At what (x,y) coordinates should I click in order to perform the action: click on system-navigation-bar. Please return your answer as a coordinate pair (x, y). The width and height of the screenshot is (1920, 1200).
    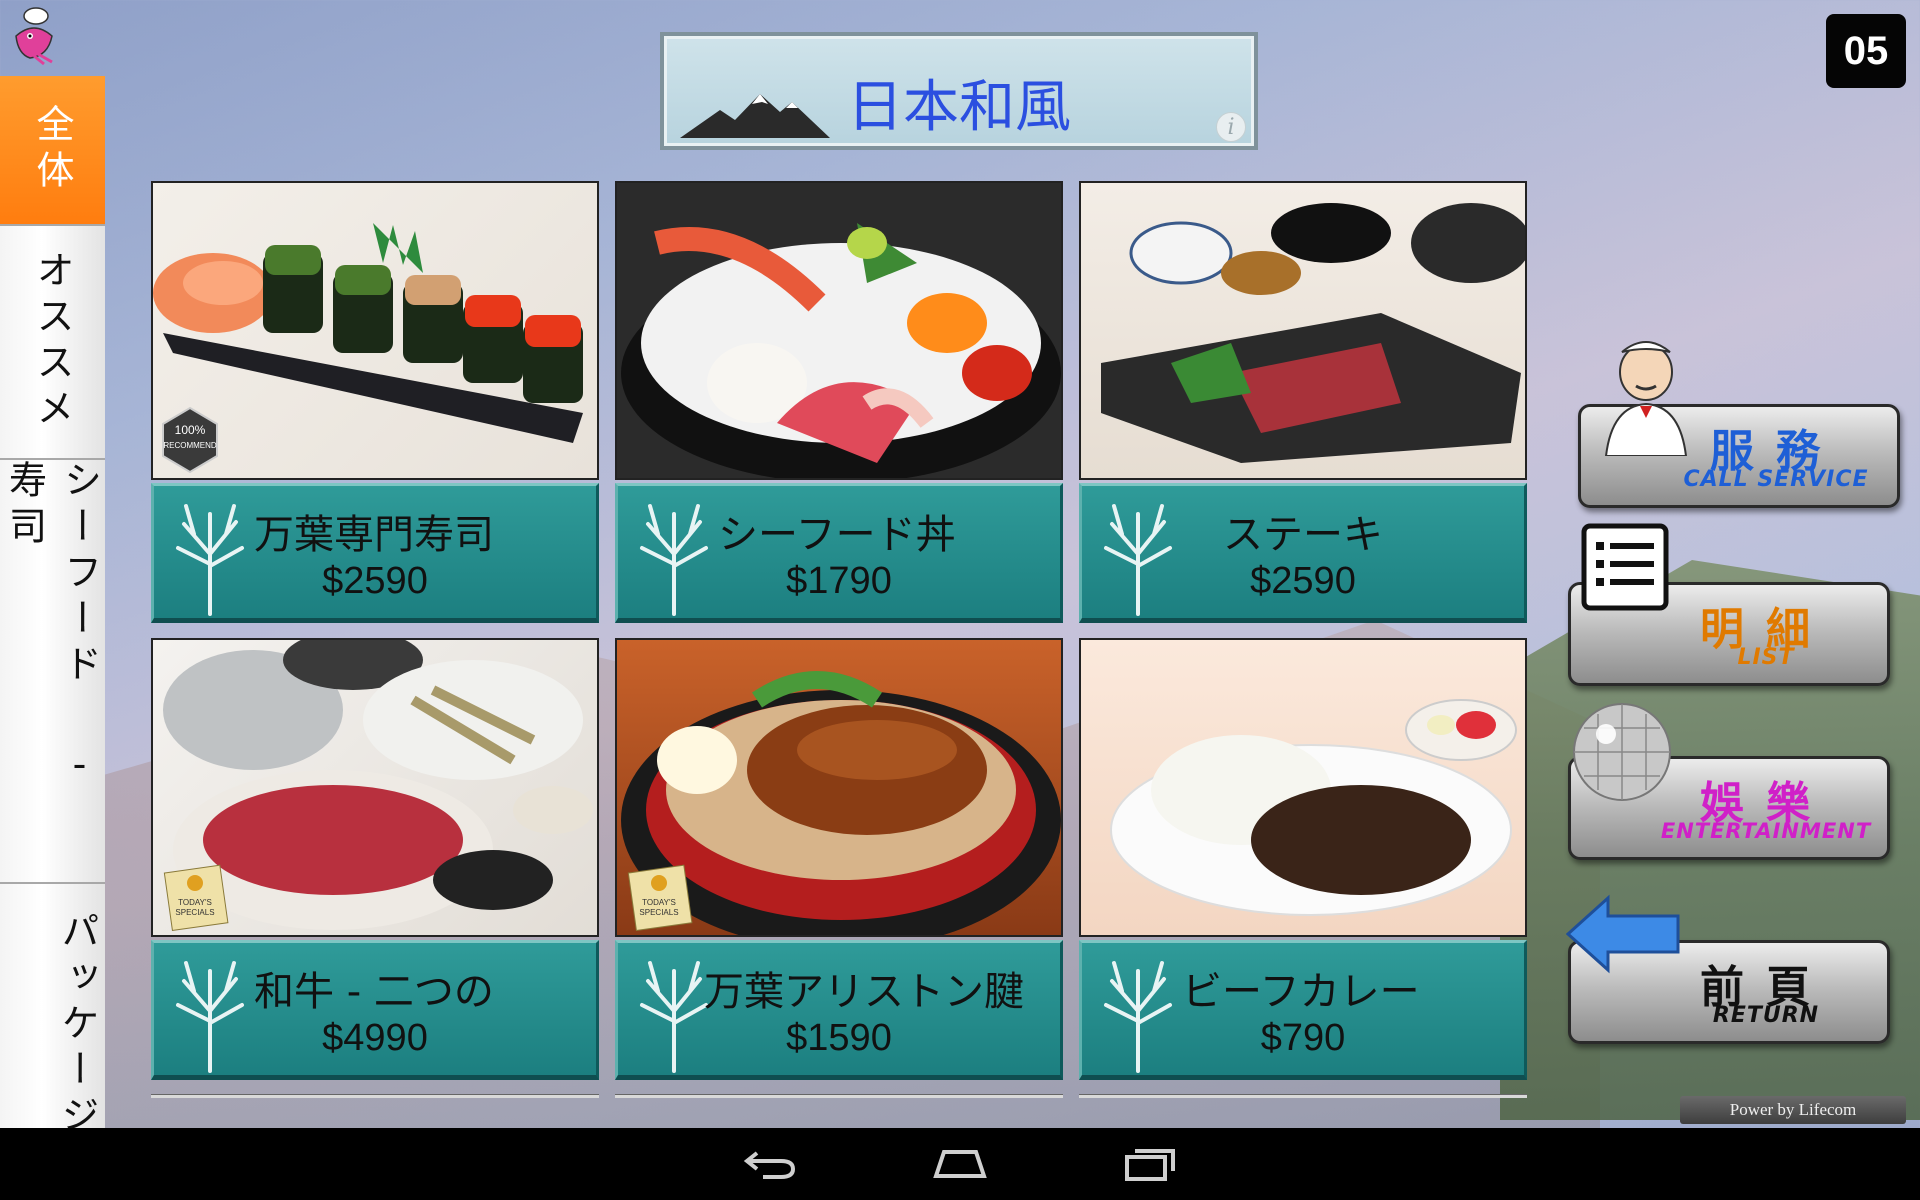
    Looking at the image, I should click on (960, 1164).